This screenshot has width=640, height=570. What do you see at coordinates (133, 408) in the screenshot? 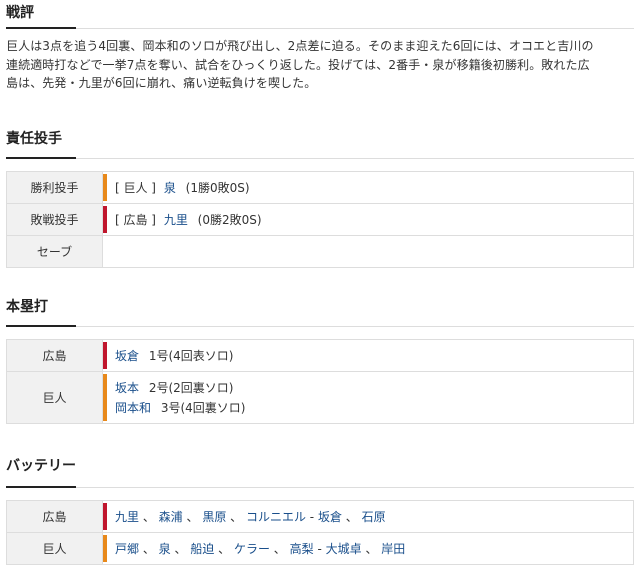
I see `player-link: 岡本和` at bounding box center [133, 408].